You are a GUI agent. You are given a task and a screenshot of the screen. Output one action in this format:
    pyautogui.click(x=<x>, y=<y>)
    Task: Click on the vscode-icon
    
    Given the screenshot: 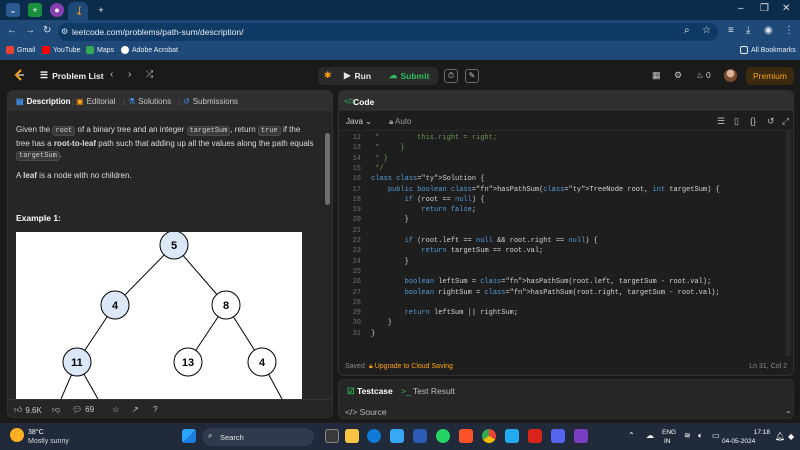 What is the action you would take?
    pyautogui.click(x=512, y=436)
    